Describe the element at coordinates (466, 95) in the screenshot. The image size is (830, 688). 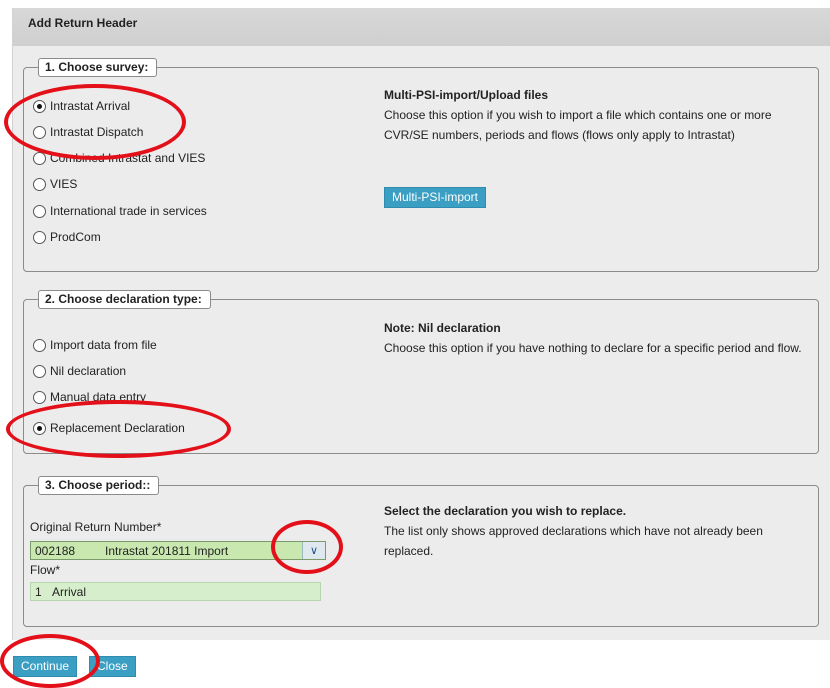
I see `survey-info-title: Multi-PSI-import/Upload files` at that location.